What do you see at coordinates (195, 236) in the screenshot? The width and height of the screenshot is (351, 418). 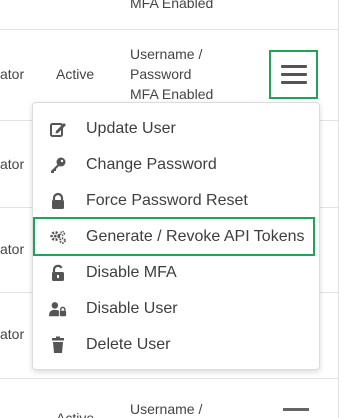 I see `menu-item-label: Generate / Revoke API Tokens` at bounding box center [195, 236].